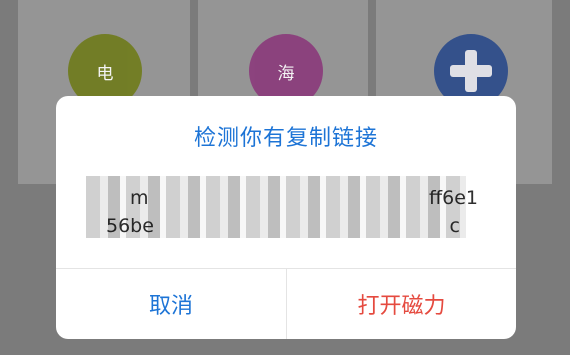 The width and height of the screenshot is (570, 355). I want to click on open-magnet-button: 打开磁力, so click(401, 304).